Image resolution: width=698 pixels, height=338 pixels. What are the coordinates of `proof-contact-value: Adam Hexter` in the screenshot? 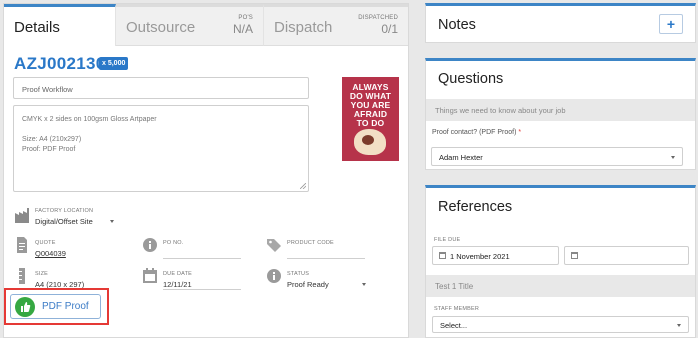 It's located at (461, 157).